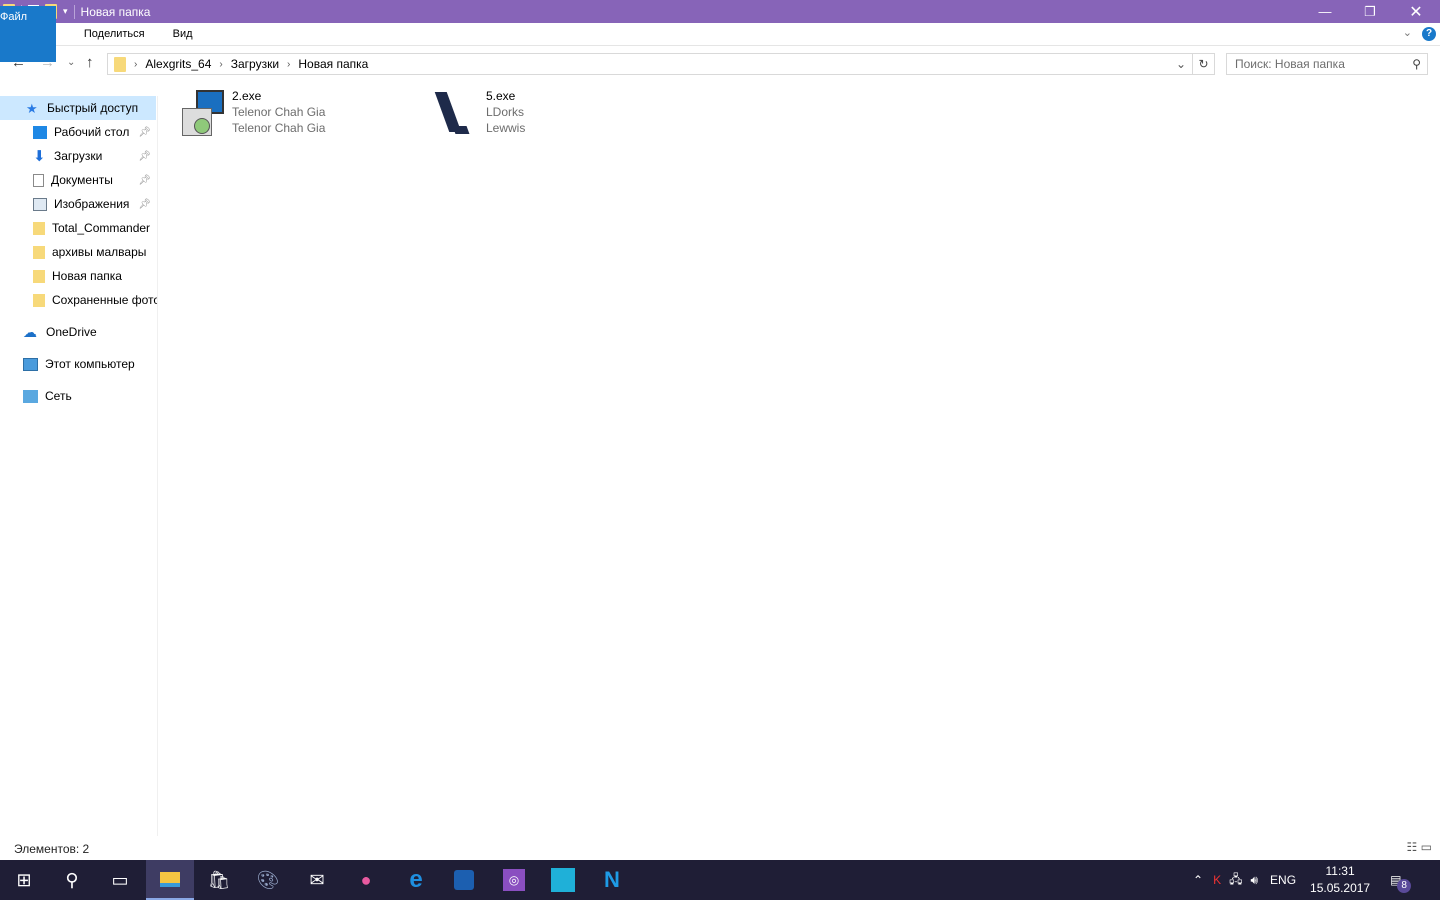  Describe the element at coordinates (38, 180) in the screenshot. I see `document-icon` at that location.